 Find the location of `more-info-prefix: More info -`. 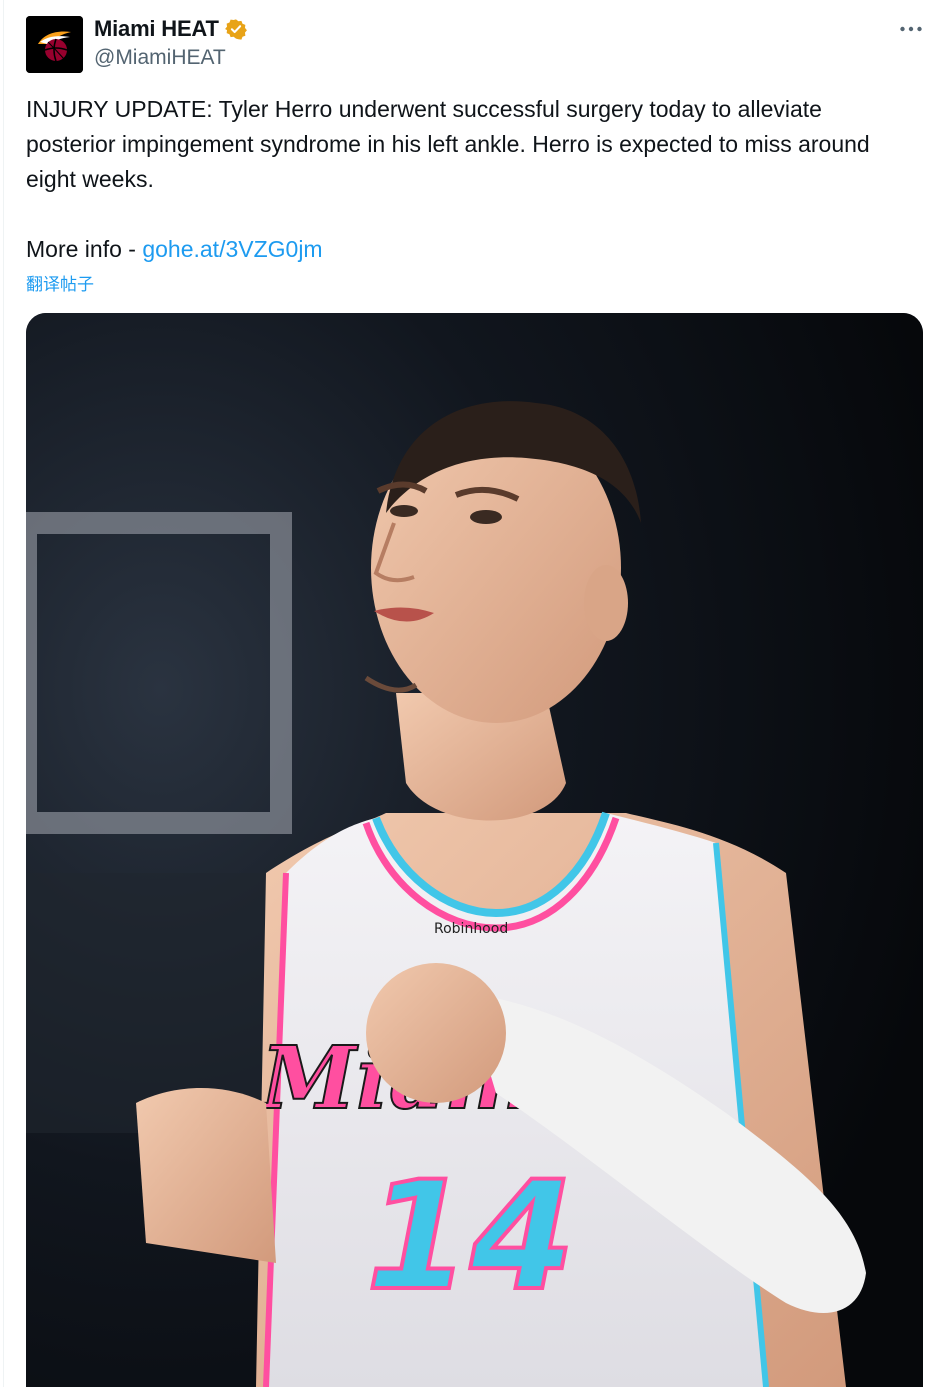

more-info-prefix: More info - is located at coordinates (84, 249).